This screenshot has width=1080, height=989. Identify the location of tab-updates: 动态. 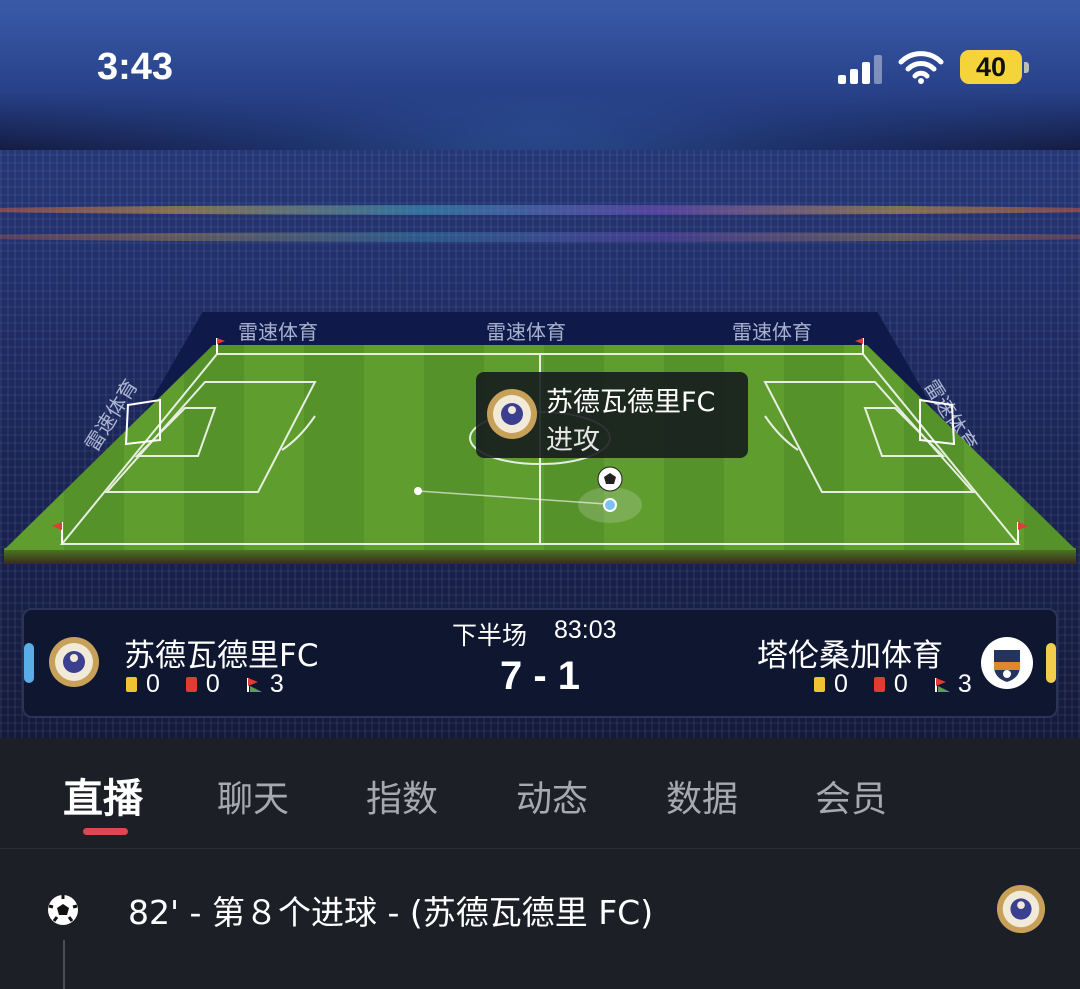
(552, 796).